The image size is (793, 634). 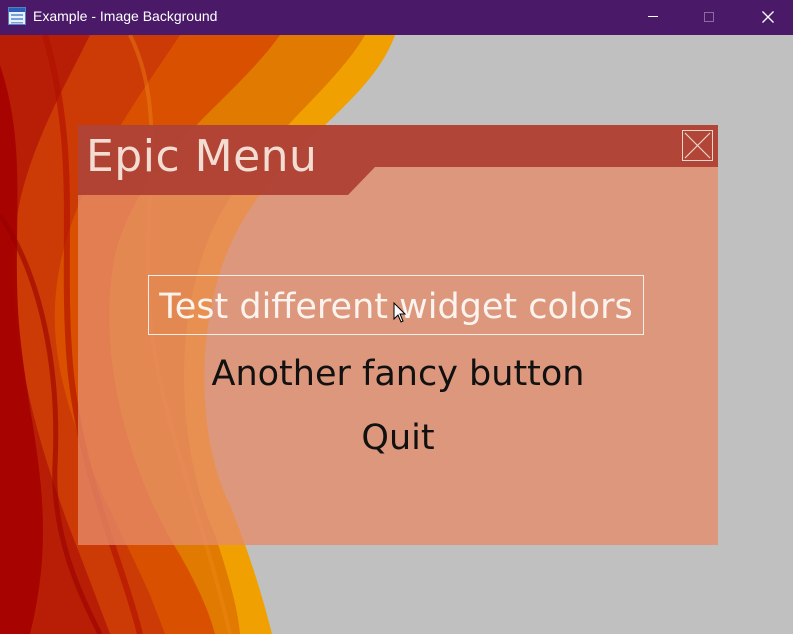 What do you see at coordinates (202, 156) in the screenshot?
I see `menu-title: Epic Menu` at bounding box center [202, 156].